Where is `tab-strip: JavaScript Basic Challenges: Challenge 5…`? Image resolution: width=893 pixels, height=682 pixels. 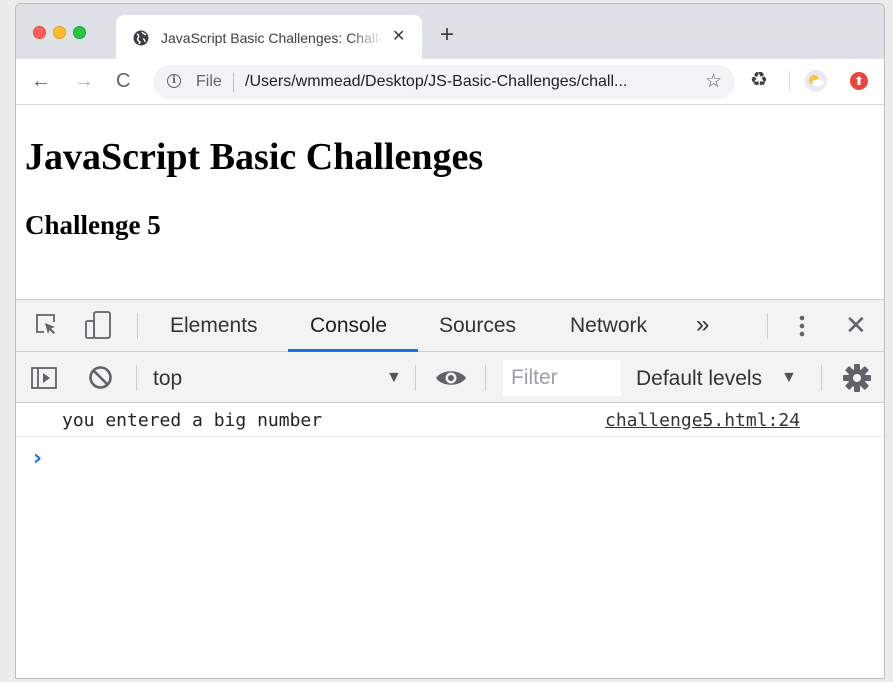
tab-strip: JavaScript Basic Challenges: Challenge 5… is located at coordinates (450, 31).